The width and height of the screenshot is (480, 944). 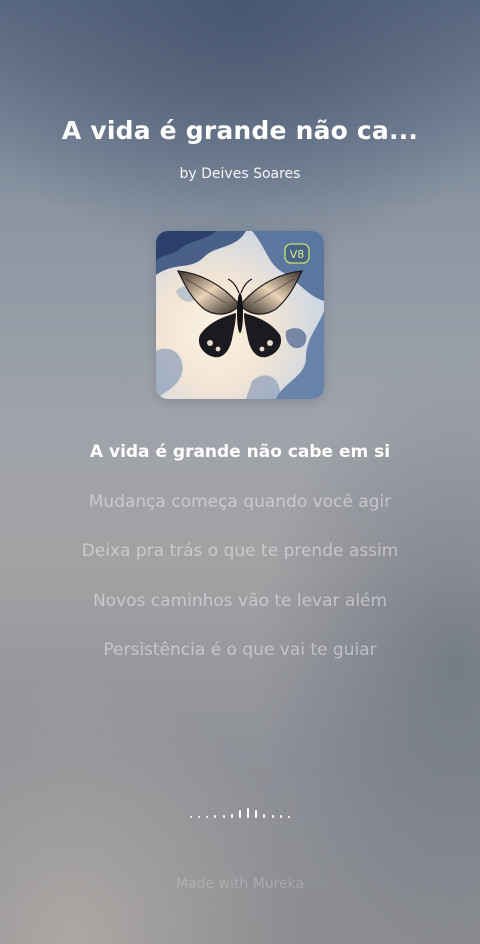 I want to click on audio-waveform-icon, so click(x=240, y=811).